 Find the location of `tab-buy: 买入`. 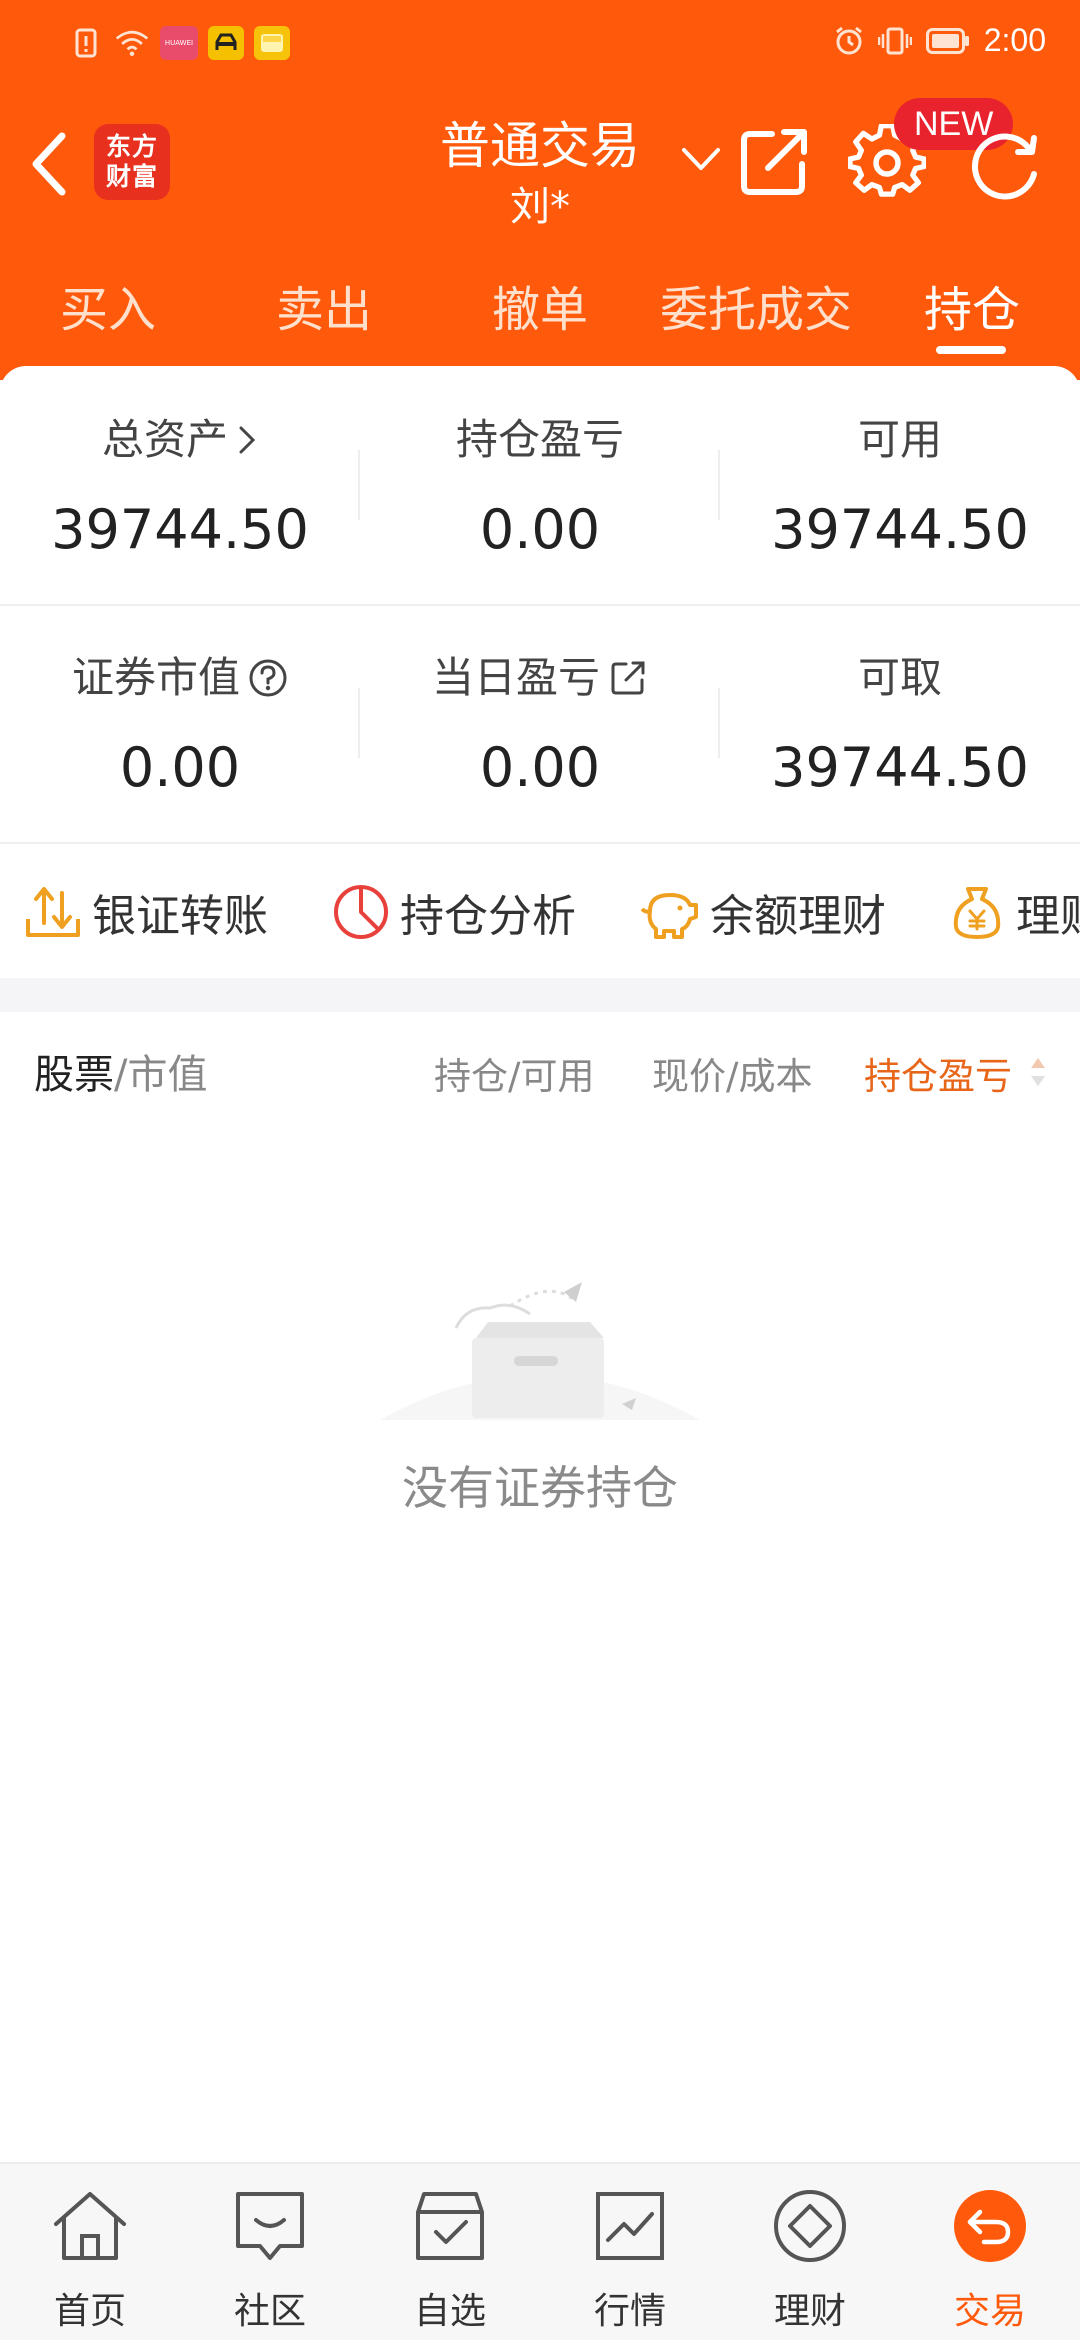

tab-buy: 买入 is located at coordinates (108, 305).